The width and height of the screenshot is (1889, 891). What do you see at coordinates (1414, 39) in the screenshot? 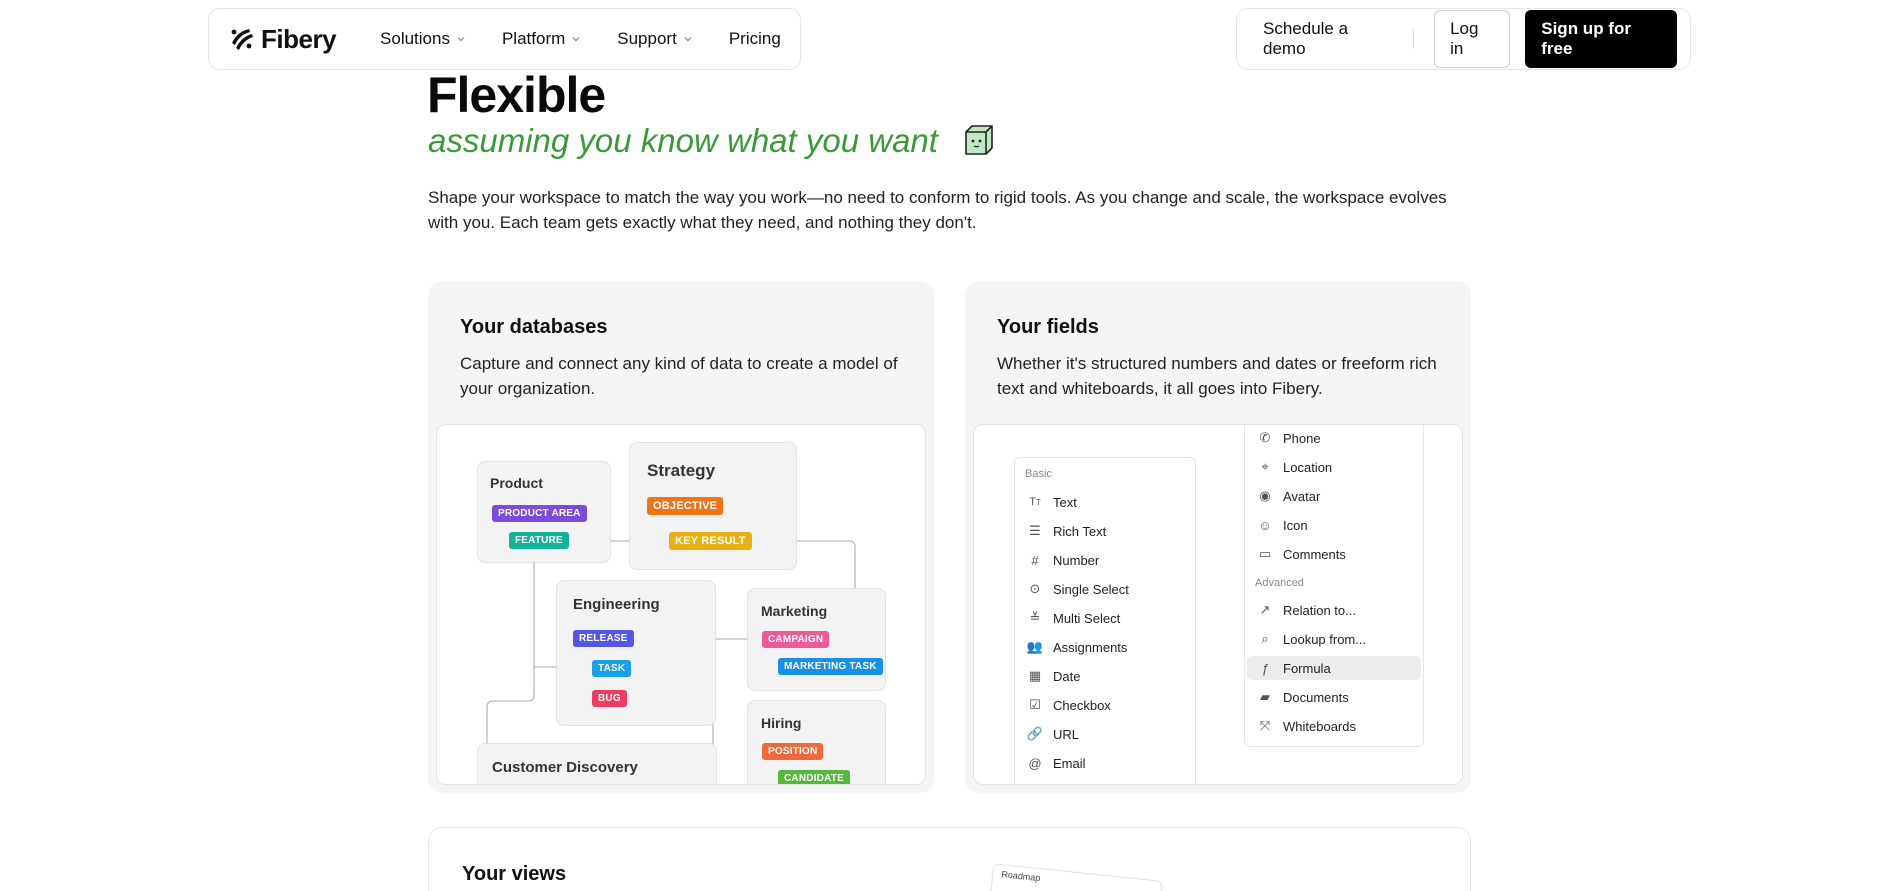
I see `nav-divider` at bounding box center [1414, 39].